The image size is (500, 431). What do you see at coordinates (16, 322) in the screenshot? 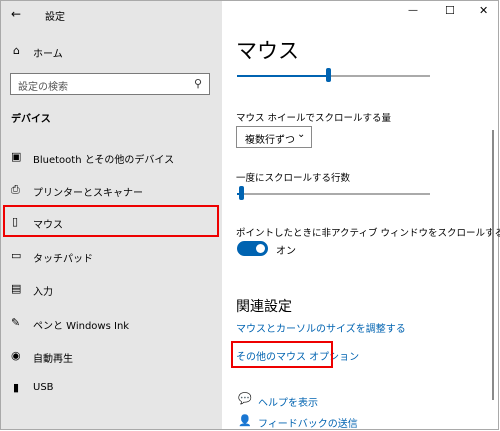
I see `pen-icon: ✎` at bounding box center [16, 322].